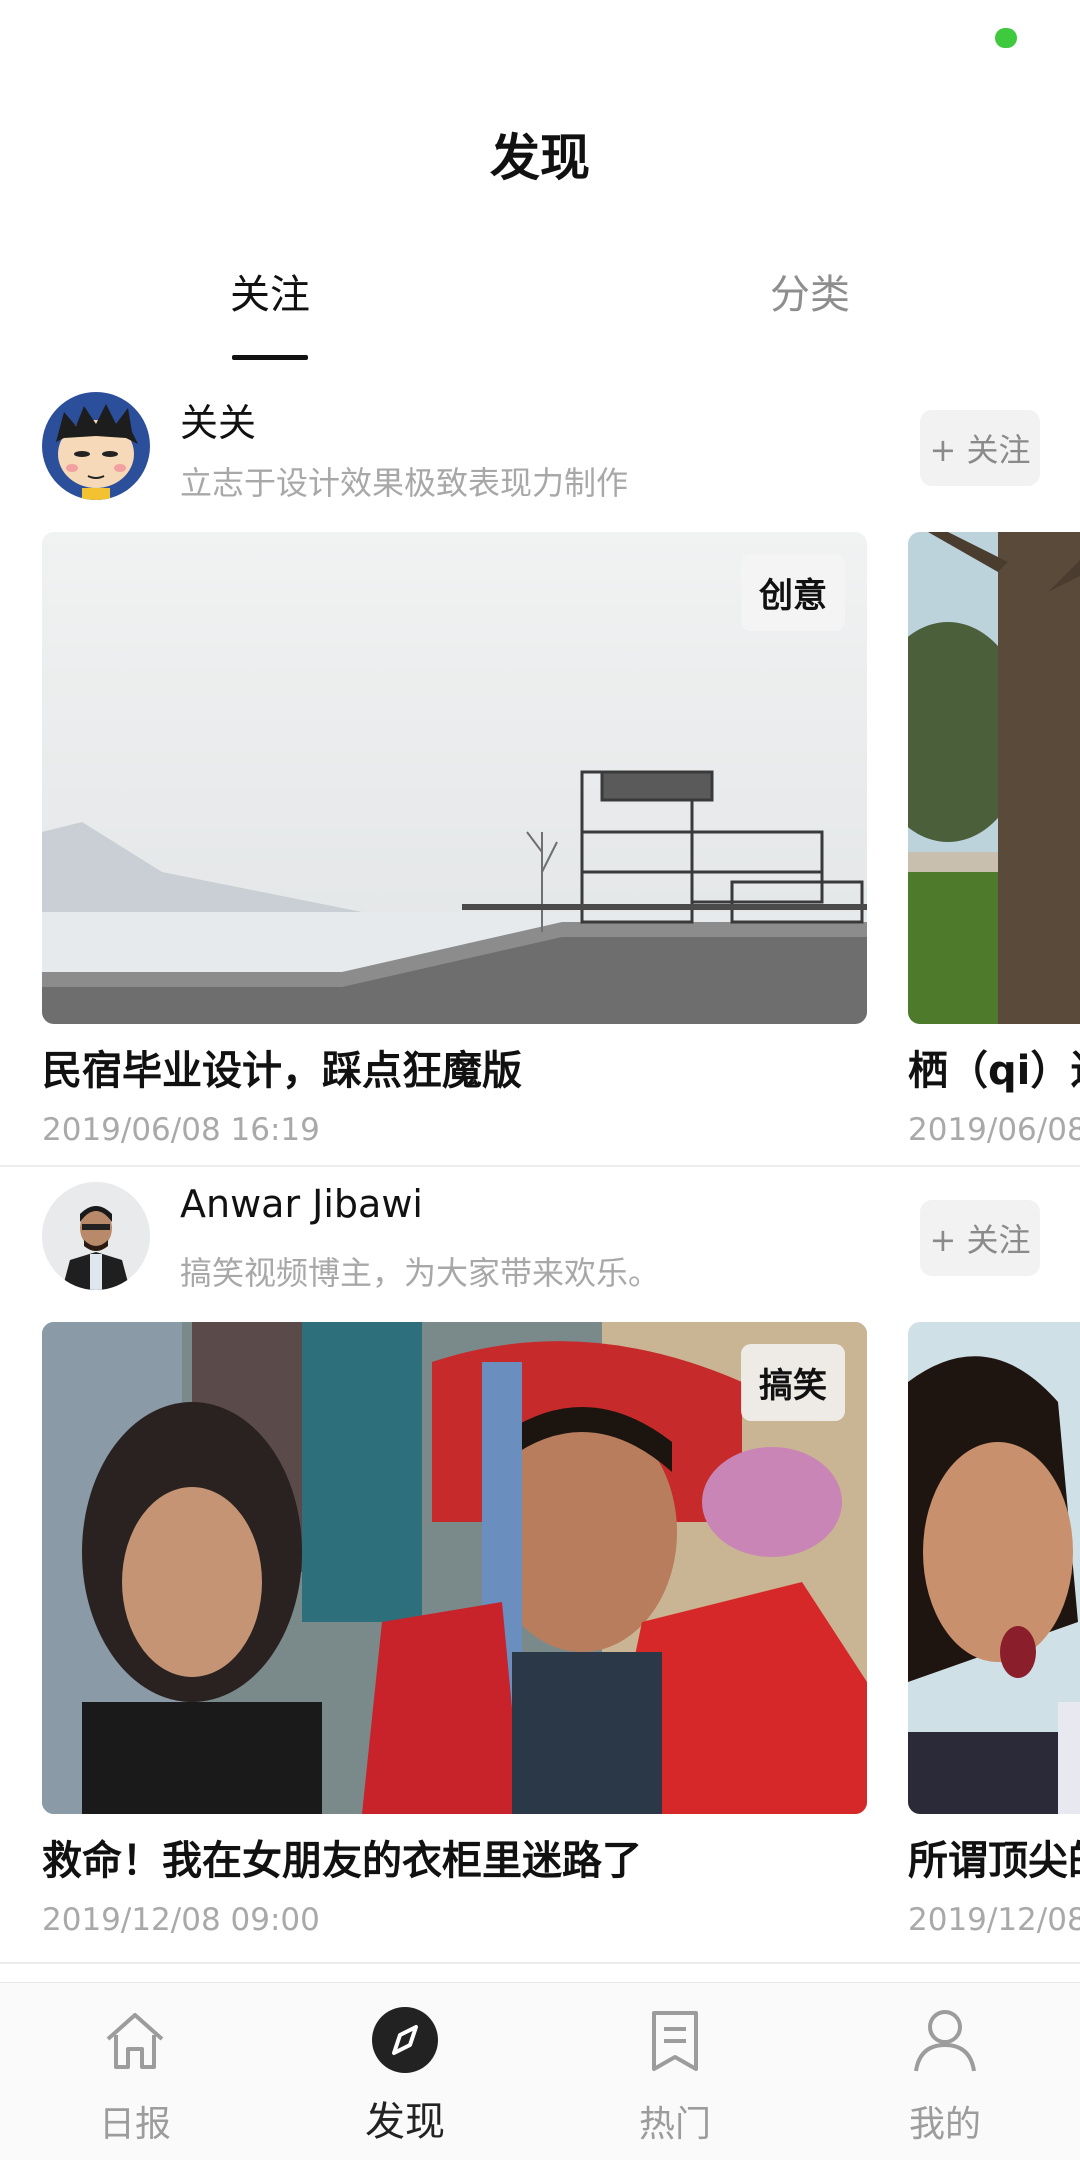 Image resolution: width=1080 pixels, height=2160 pixels. What do you see at coordinates (181, 1920) in the screenshot?
I see `card-date: 2019/12/08 09:00` at bounding box center [181, 1920].